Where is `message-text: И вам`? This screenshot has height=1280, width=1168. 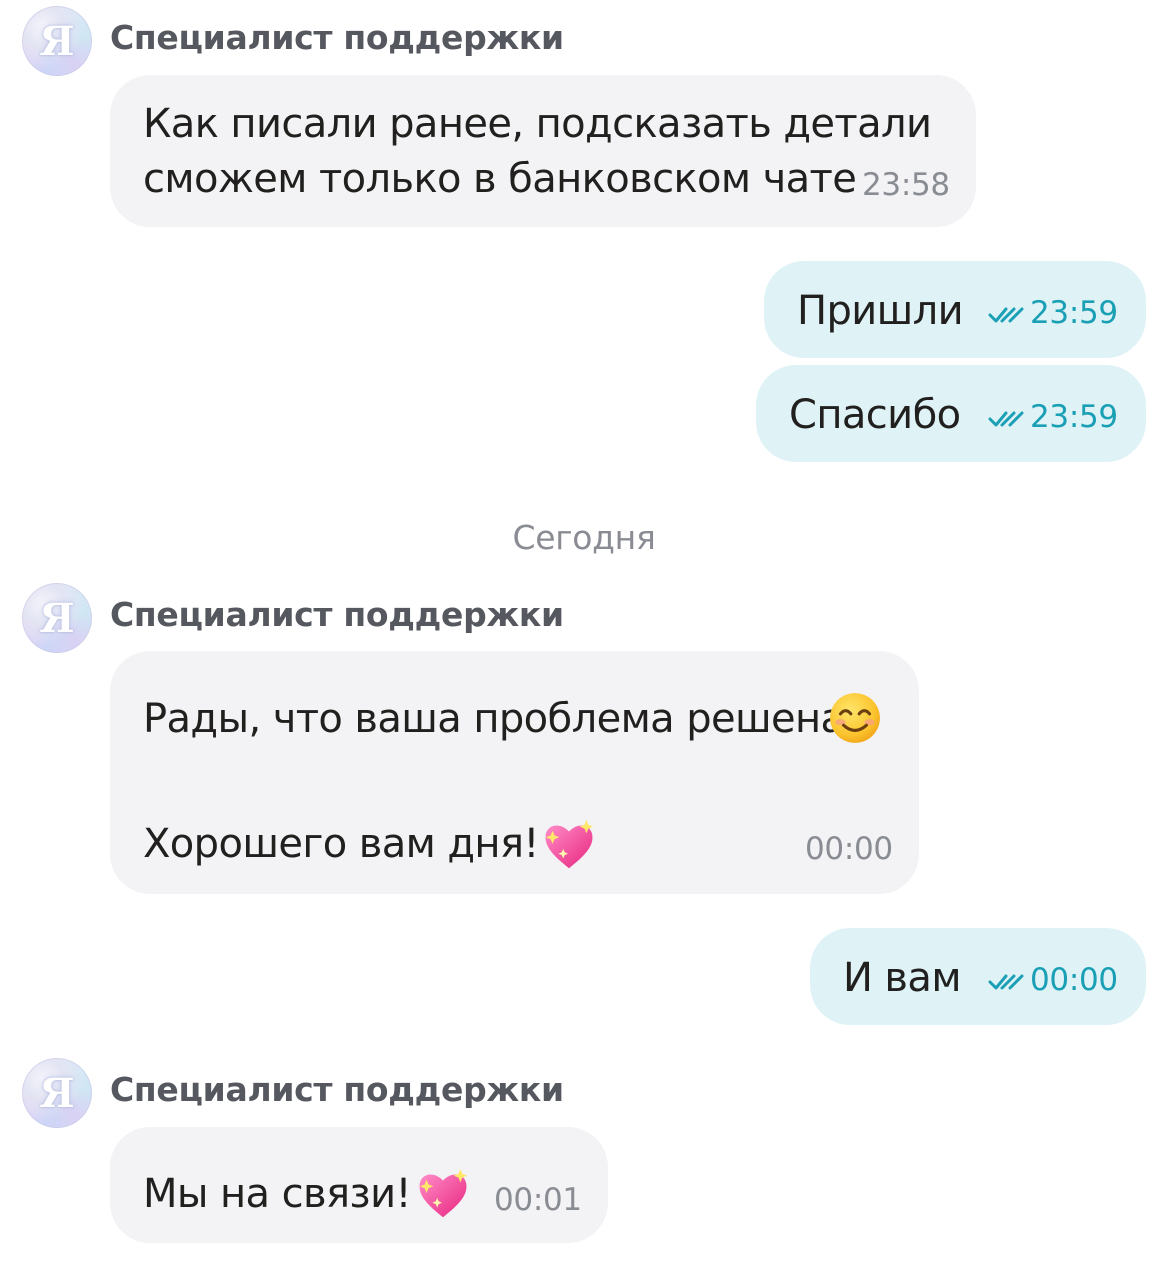
message-text: И вам is located at coordinates (902, 978).